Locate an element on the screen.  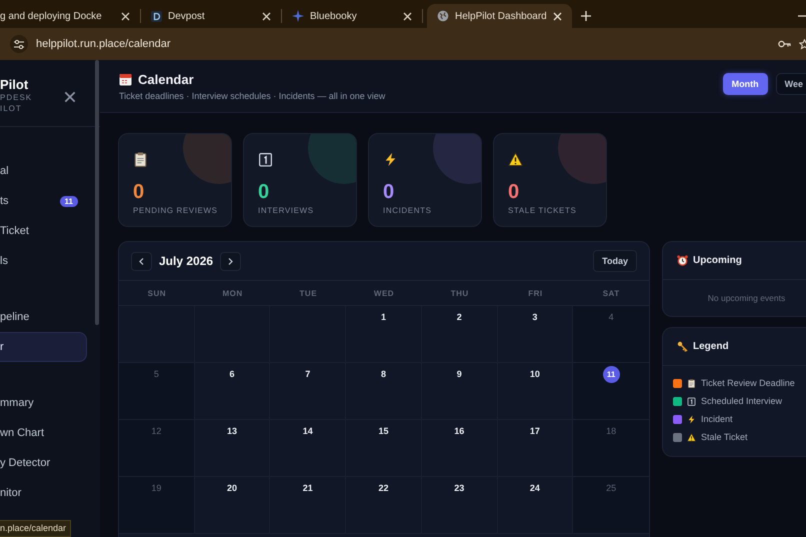
weekday-label: WED is located at coordinates (384, 293).